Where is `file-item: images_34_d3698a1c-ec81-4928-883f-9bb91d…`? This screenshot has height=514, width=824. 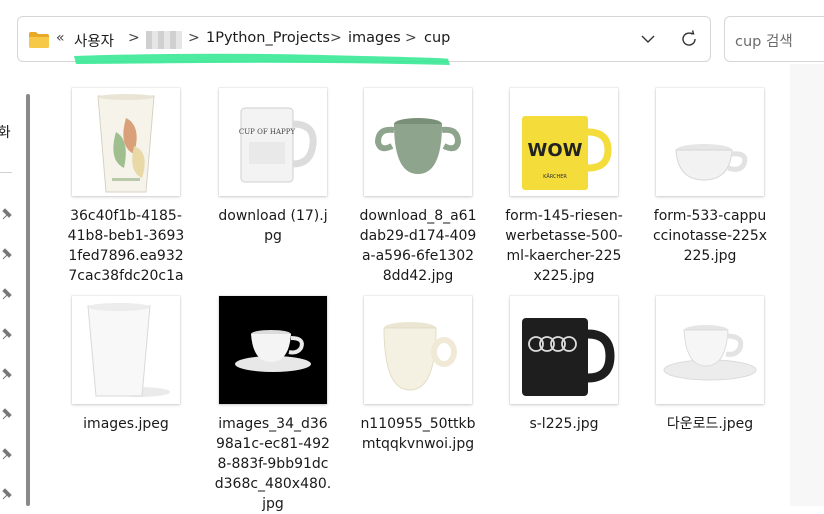 file-item: images_34_d3698a1c-ec81-4928-883f-9bb91d… is located at coordinates (273, 405).